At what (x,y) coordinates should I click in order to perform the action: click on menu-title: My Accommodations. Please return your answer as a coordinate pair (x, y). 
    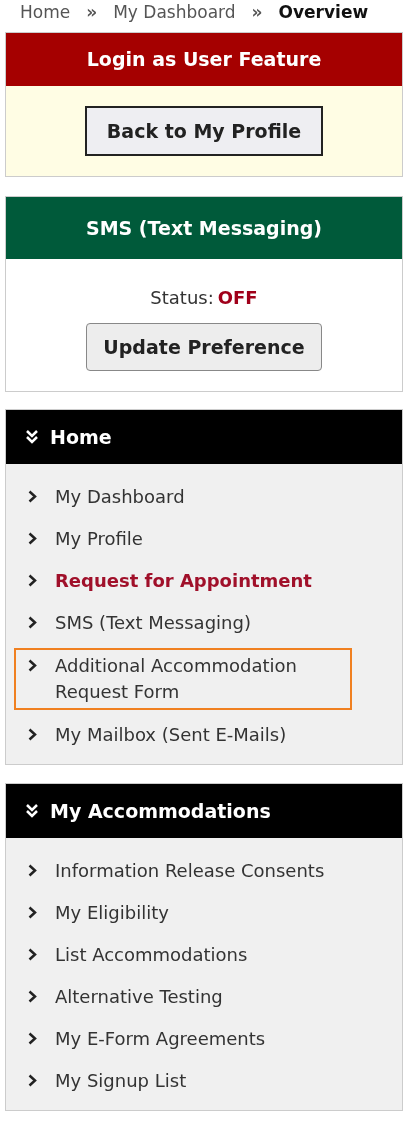
    Looking at the image, I should click on (160, 811).